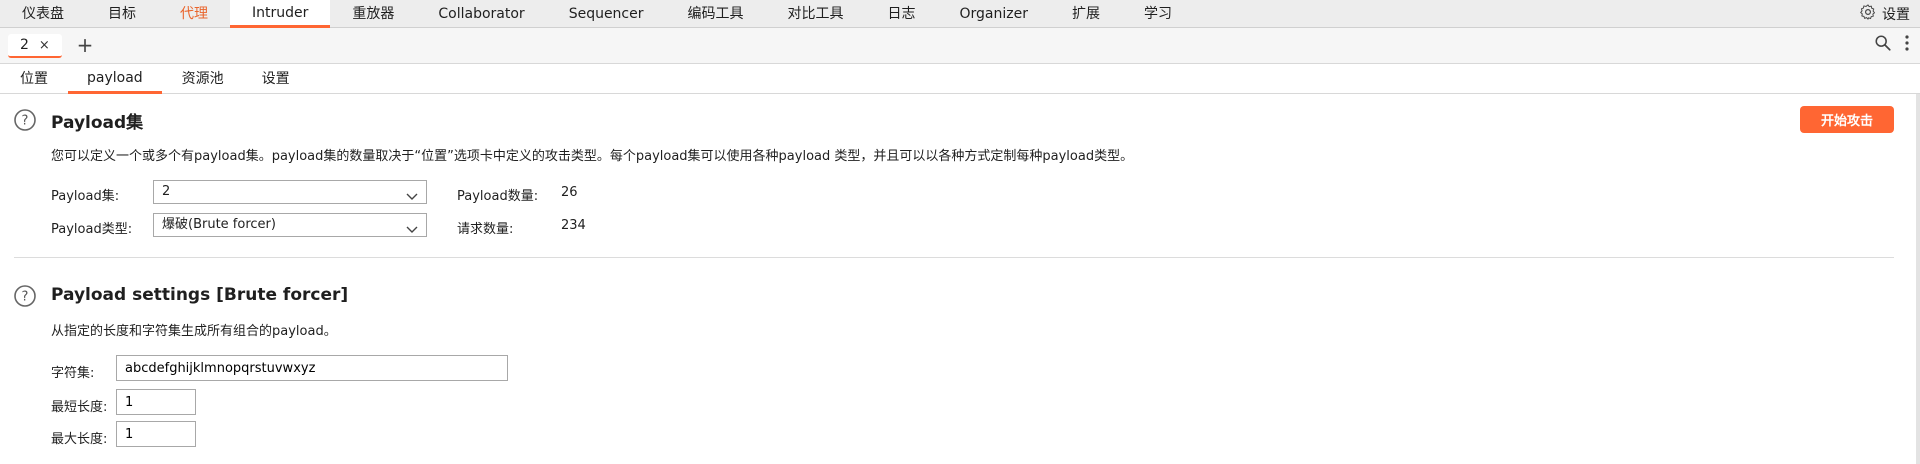 The width and height of the screenshot is (1920, 464). Describe the element at coordinates (816, 14) in the screenshot. I see `nav-comparer: 对比工具` at that location.